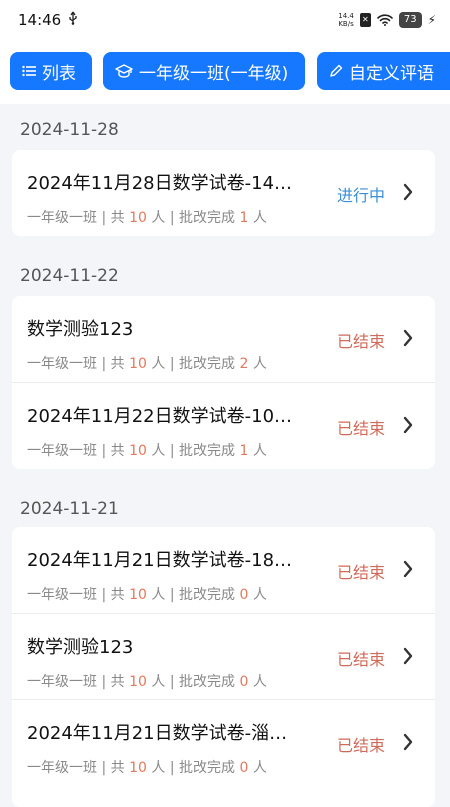  I want to click on battery-icon: 73, so click(410, 20).